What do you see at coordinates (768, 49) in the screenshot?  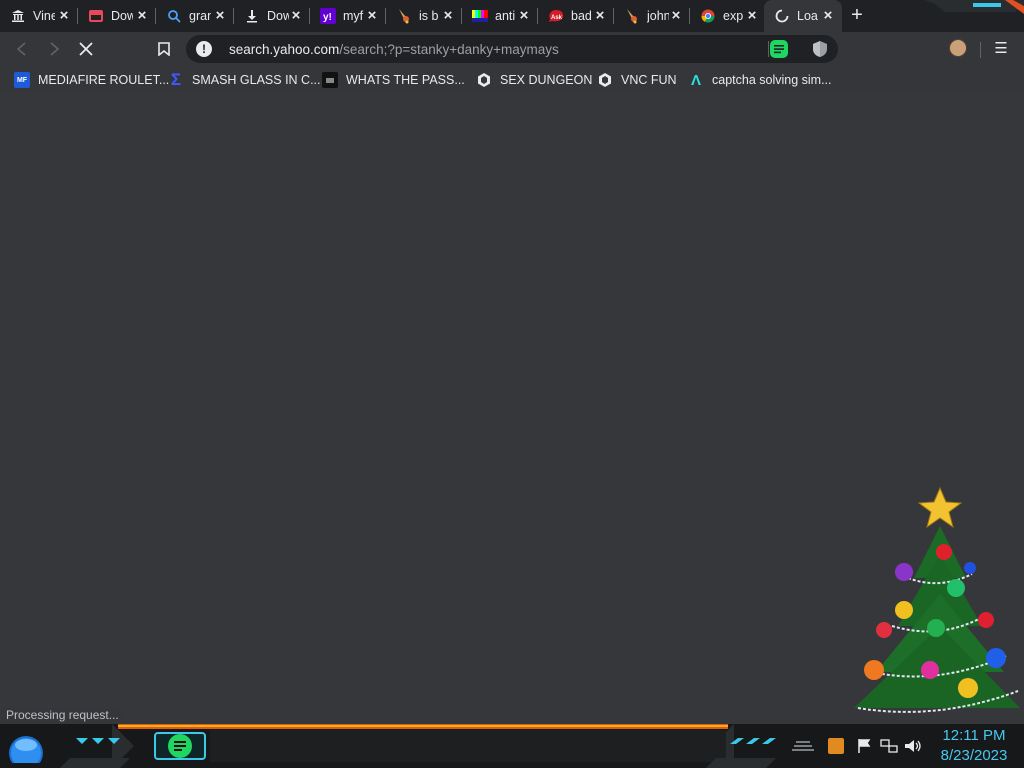 I see `omnibox-divider` at bounding box center [768, 49].